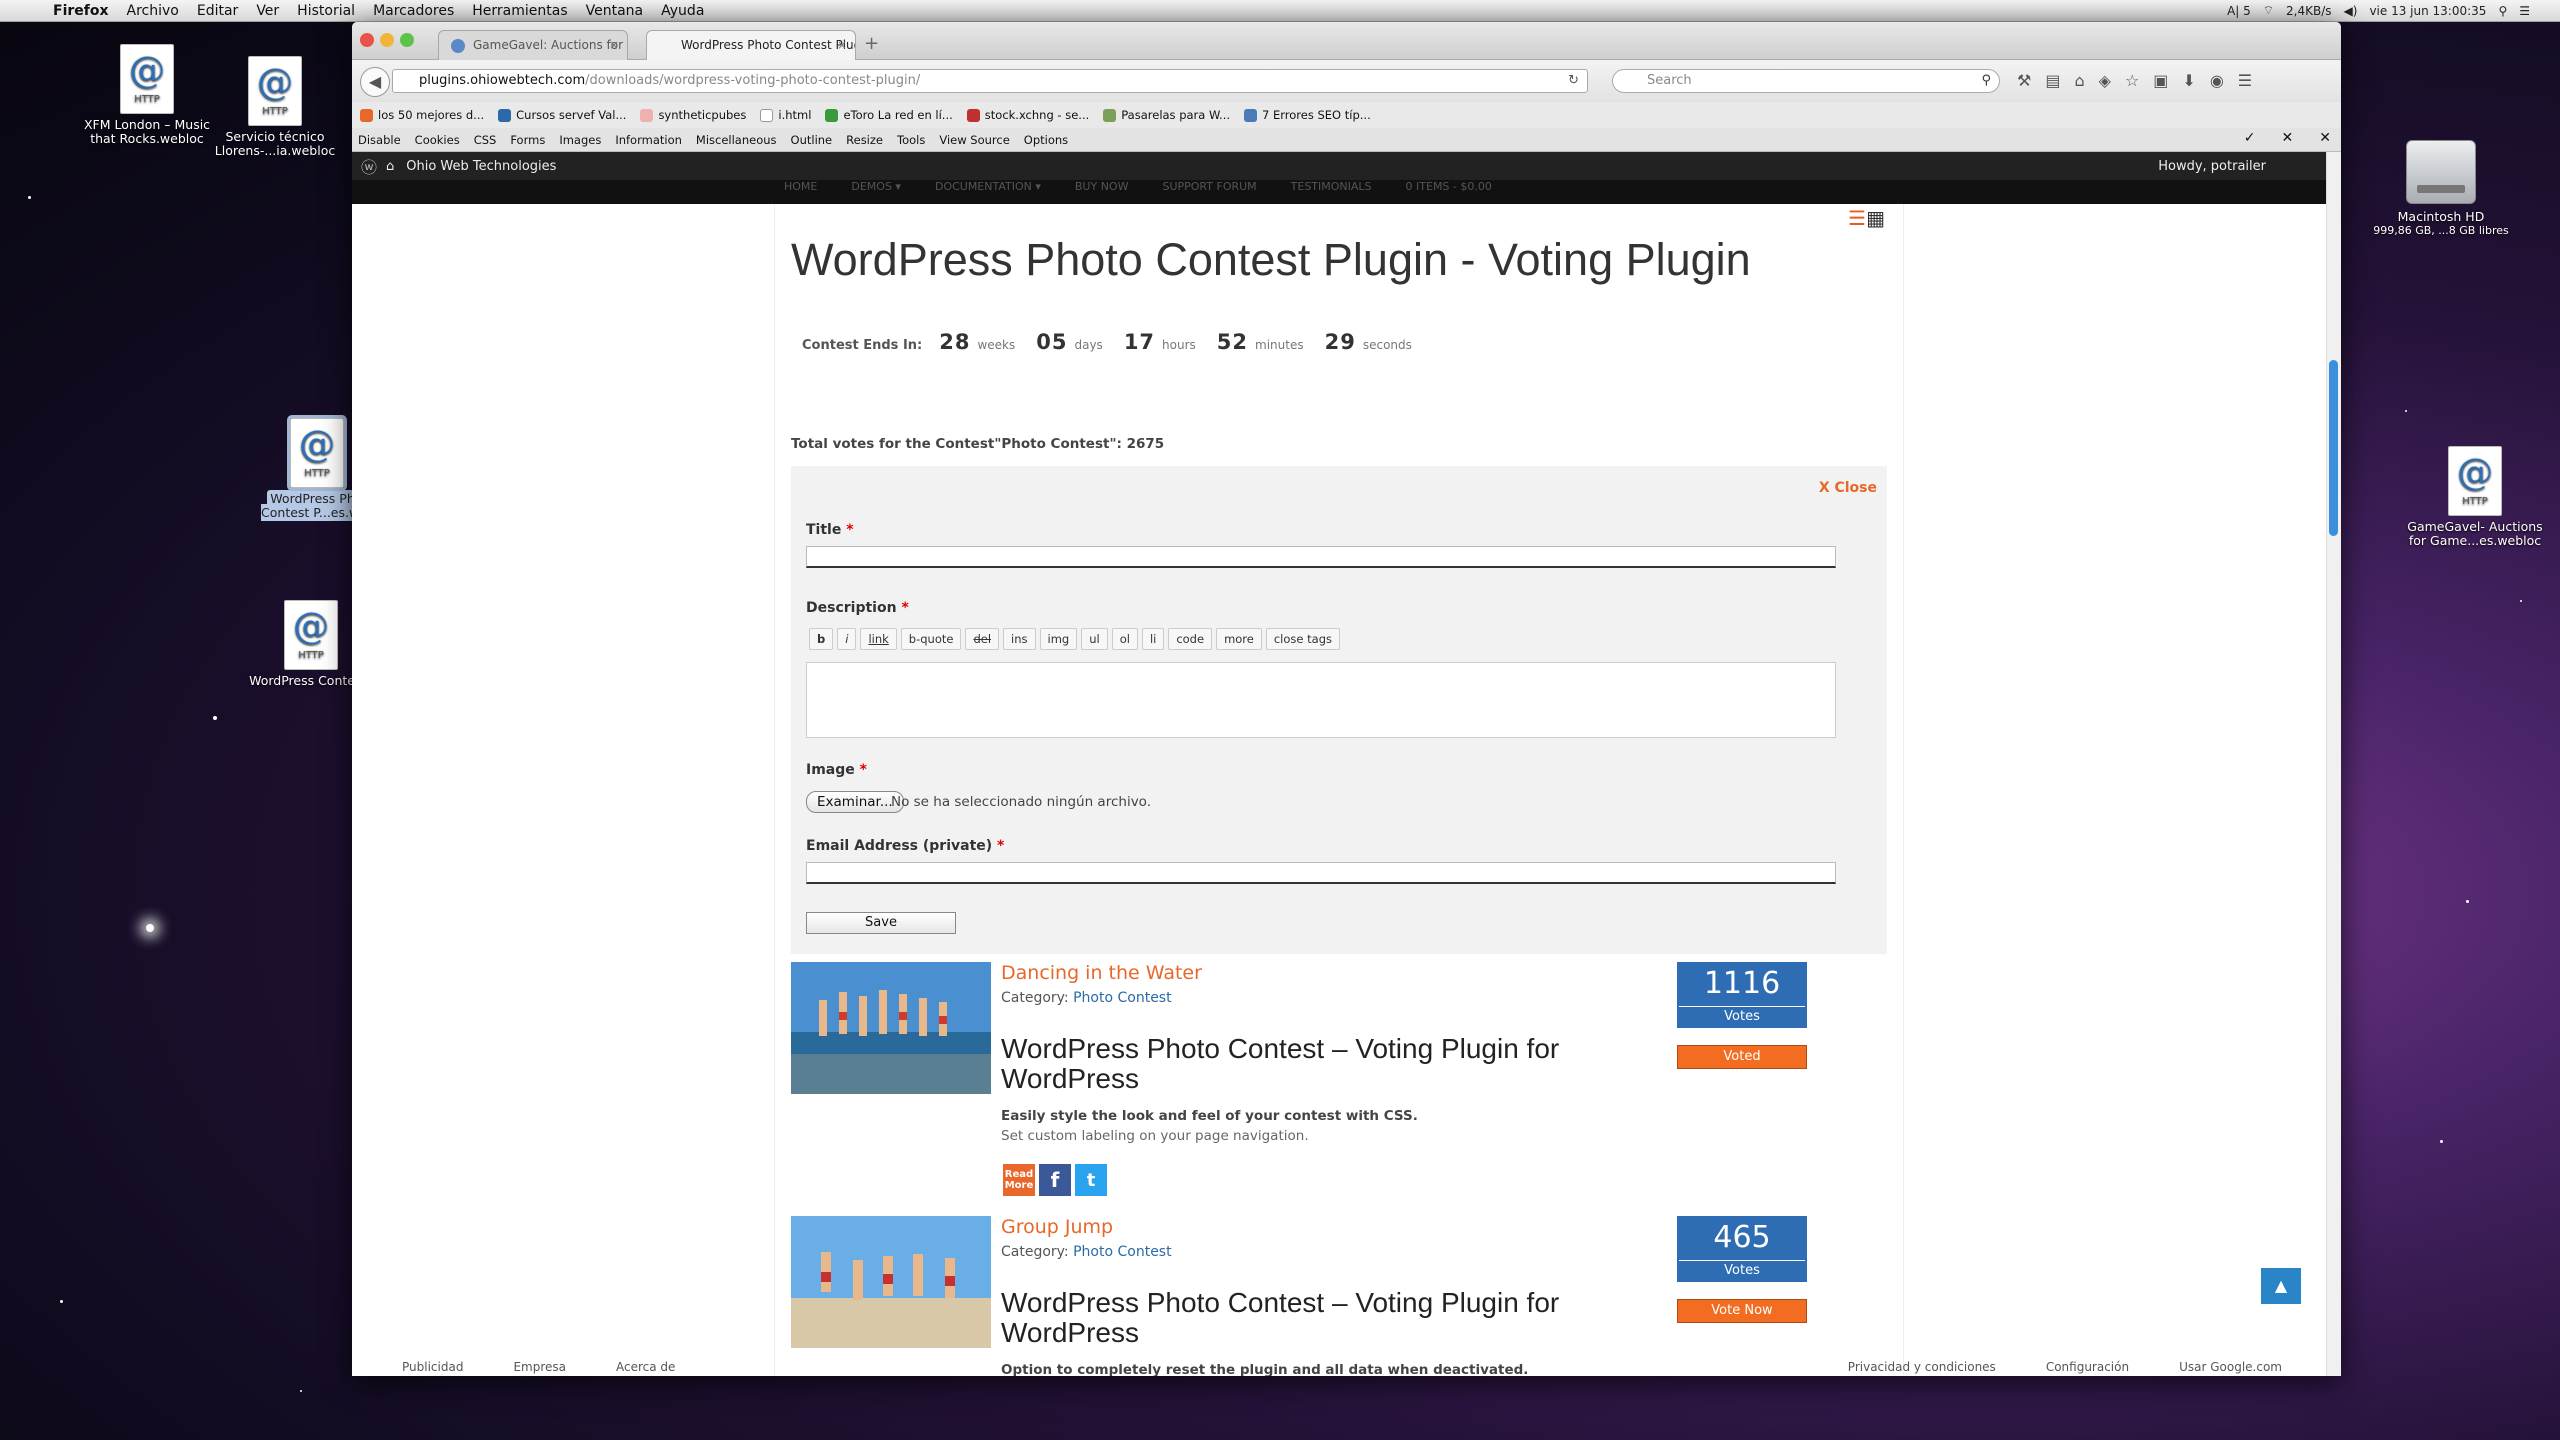 The height and width of the screenshot is (1440, 2560). I want to click on email-input, so click(1321, 873).